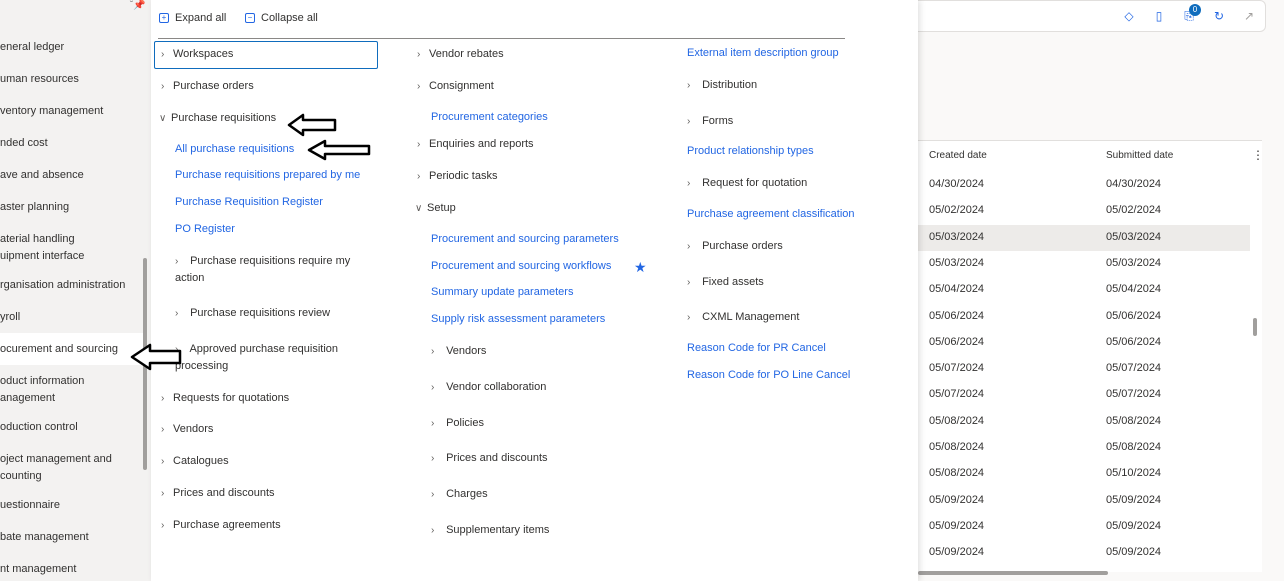  Describe the element at coordinates (756, 348) in the screenshot. I see `menu-link-reason-pr-cancel: Reason Code for PR Cancel` at that location.